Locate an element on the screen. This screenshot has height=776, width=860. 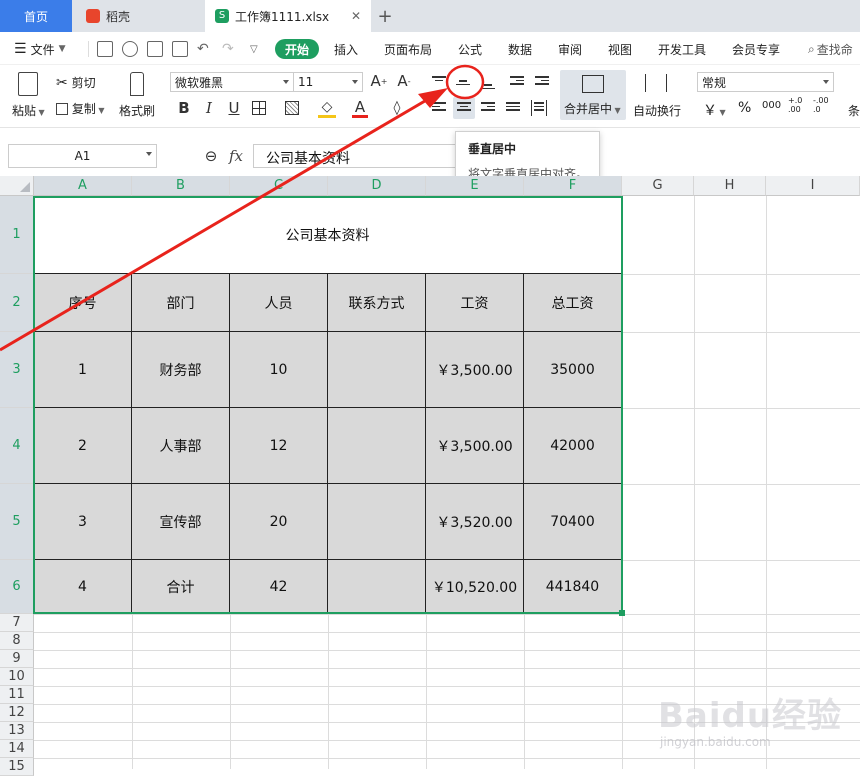
column-header-i: I is located at coordinates (813, 186).